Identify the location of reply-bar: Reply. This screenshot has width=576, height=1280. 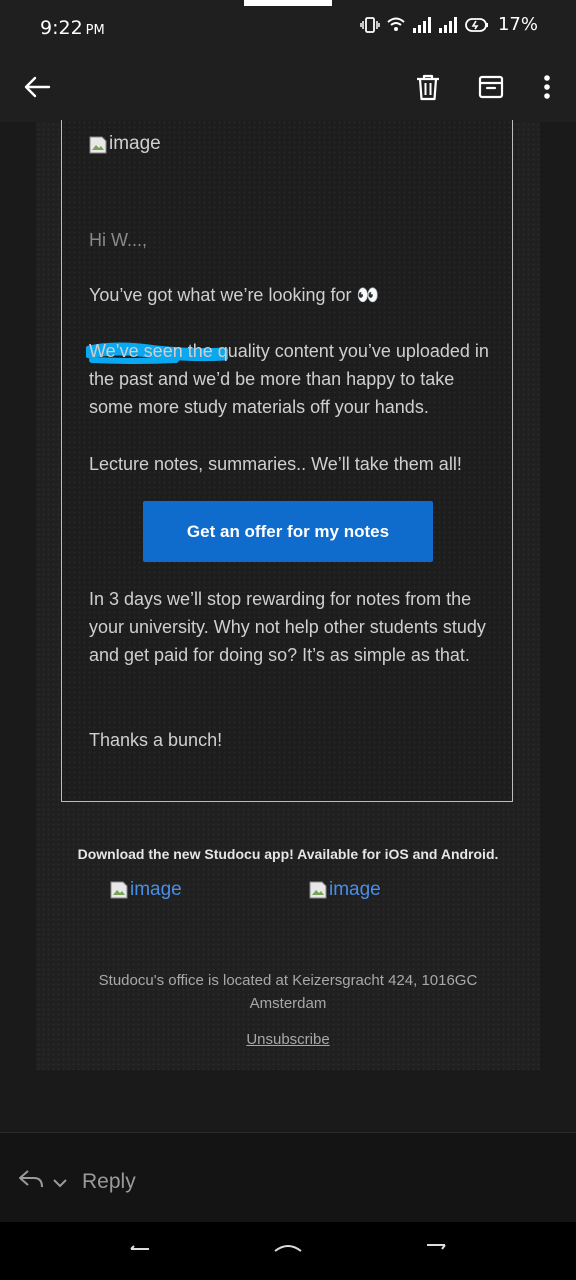
(288, 1177).